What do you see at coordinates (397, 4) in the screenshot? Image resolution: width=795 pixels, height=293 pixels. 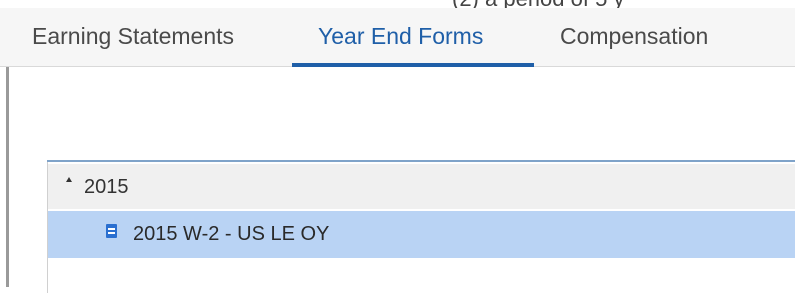 I see `cropped-heading: (2) a period of 5 y` at bounding box center [397, 4].